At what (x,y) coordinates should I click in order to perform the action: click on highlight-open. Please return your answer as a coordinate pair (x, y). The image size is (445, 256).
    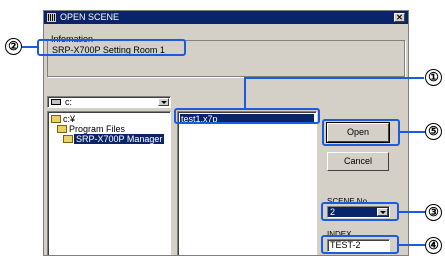
    Looking at the image, I should click on (361, 132).